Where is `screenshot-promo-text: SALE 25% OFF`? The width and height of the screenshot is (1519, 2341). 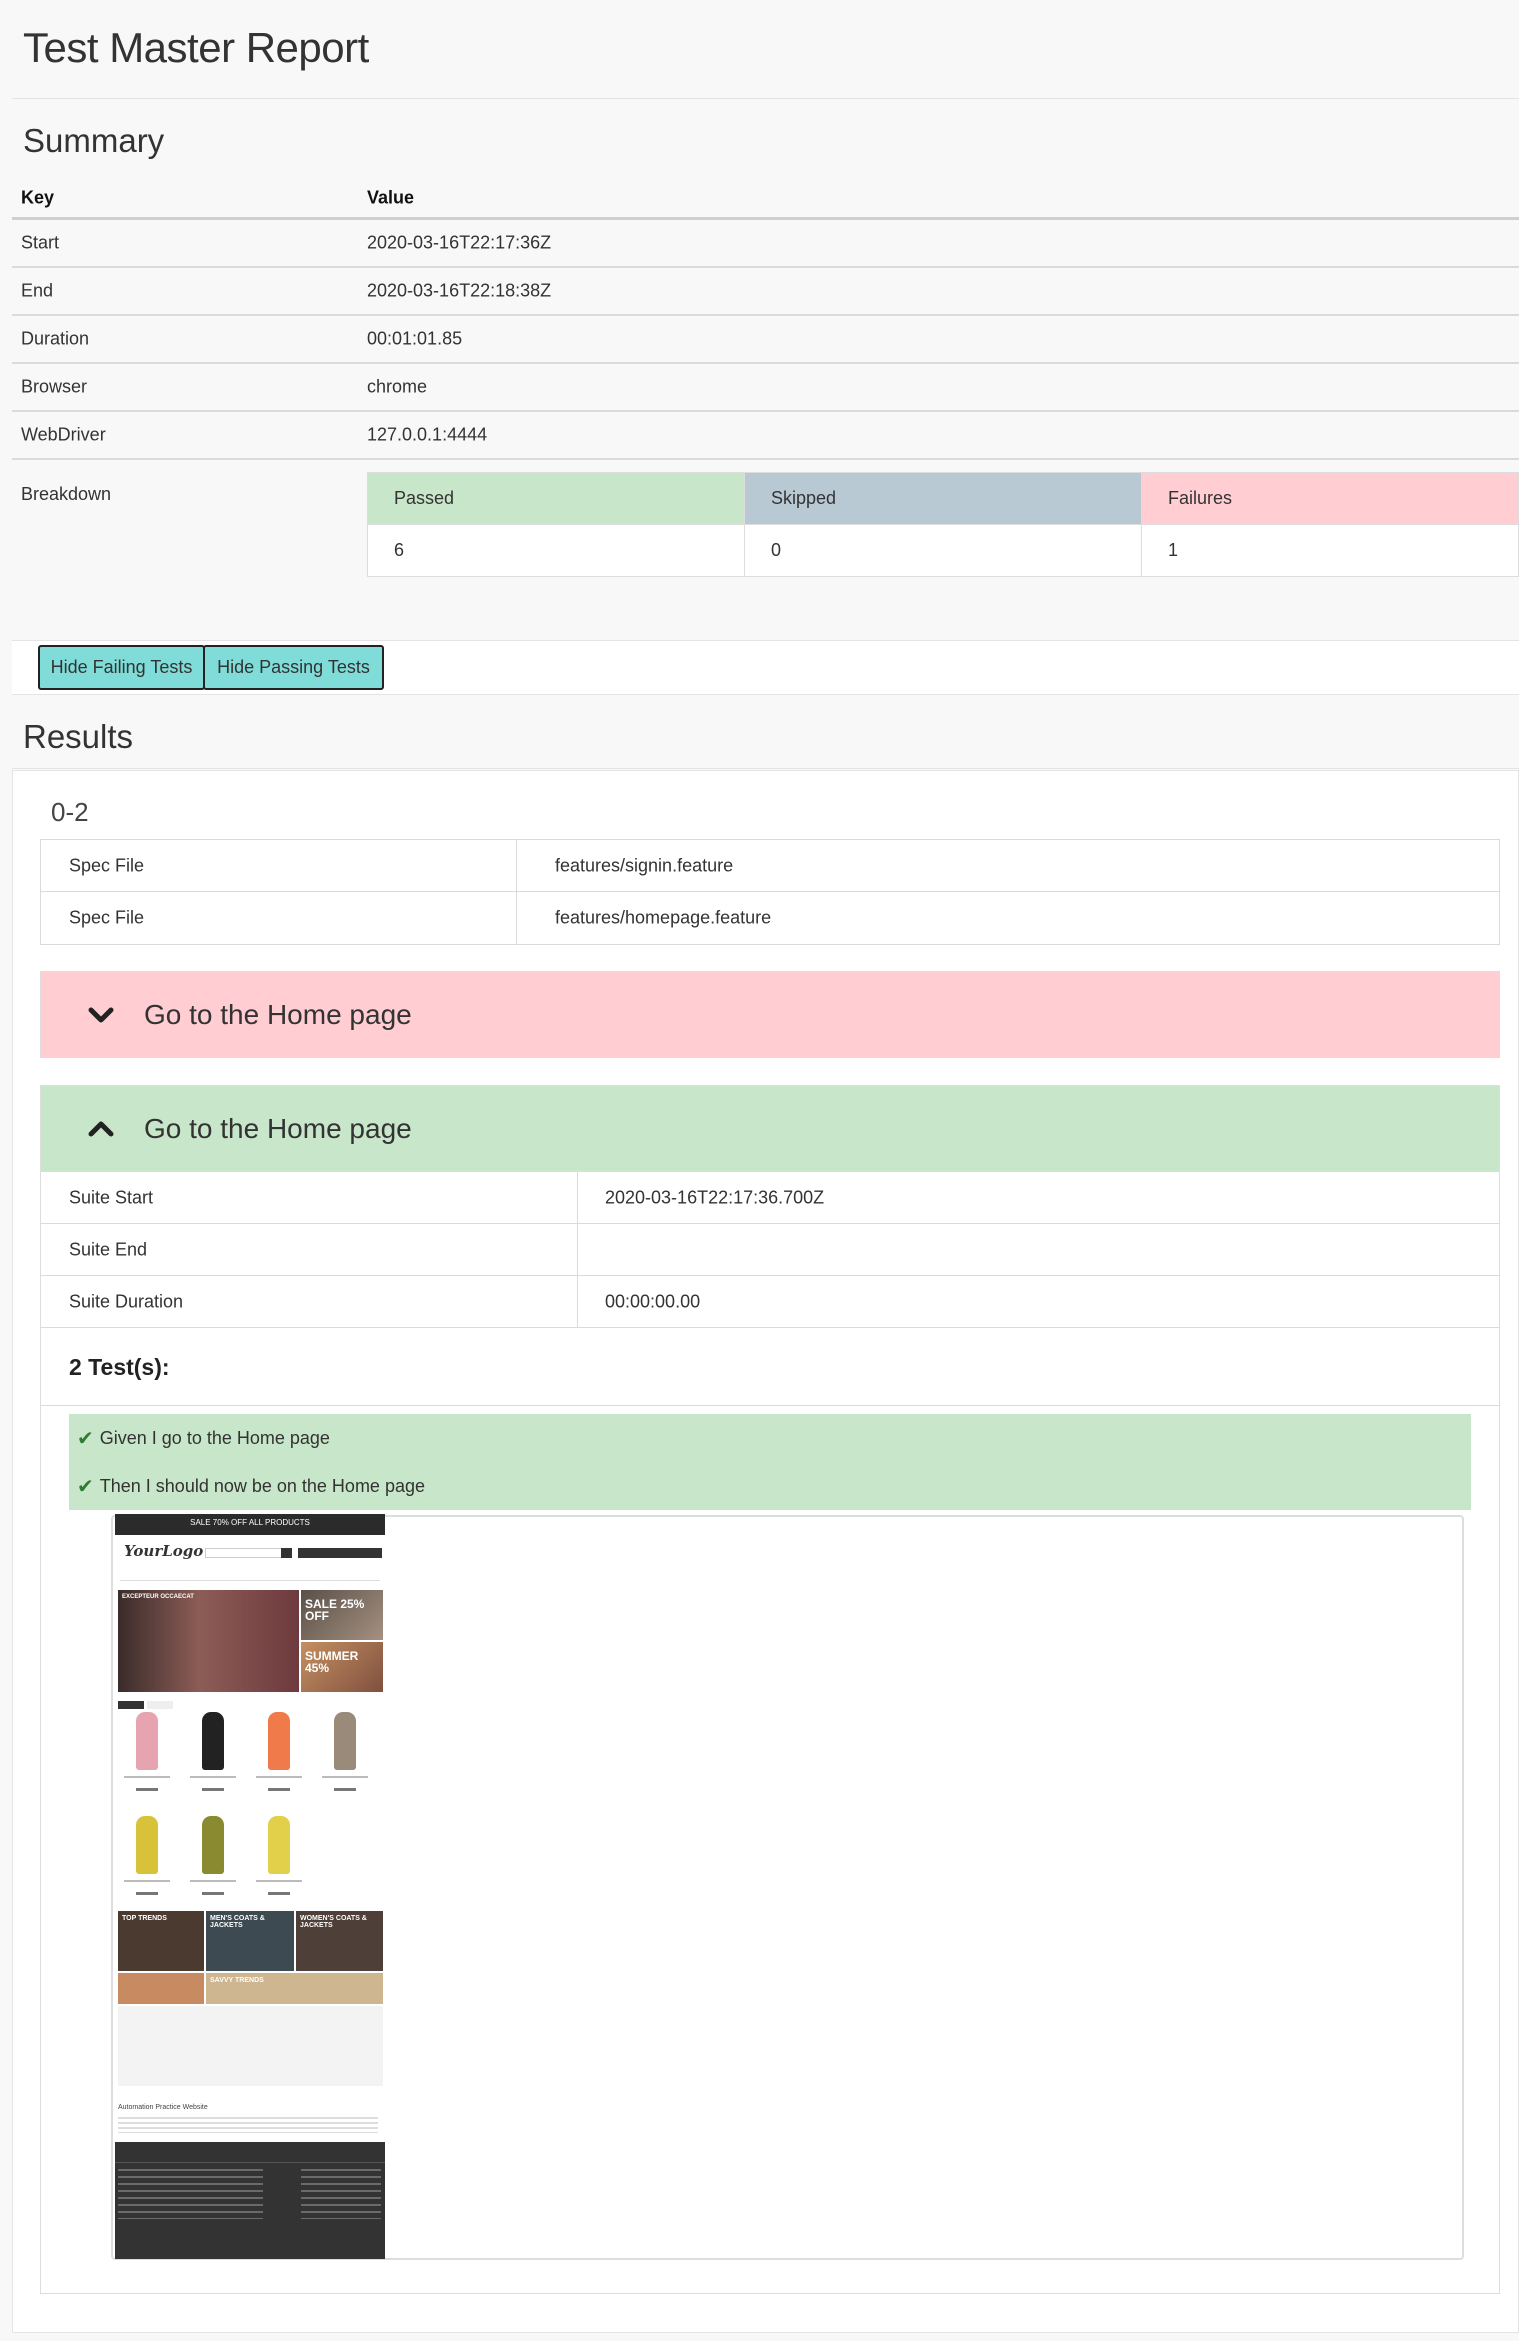 screenshot-promo-text: SALE 25% OFF is located at coordinates (335, 1610).